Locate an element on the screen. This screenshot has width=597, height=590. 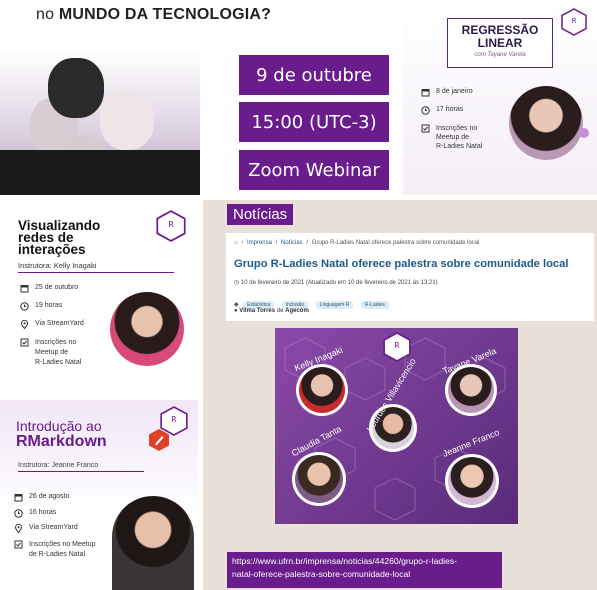
vis-where-row: Via StreamYard is located at coordinates (52, 324).